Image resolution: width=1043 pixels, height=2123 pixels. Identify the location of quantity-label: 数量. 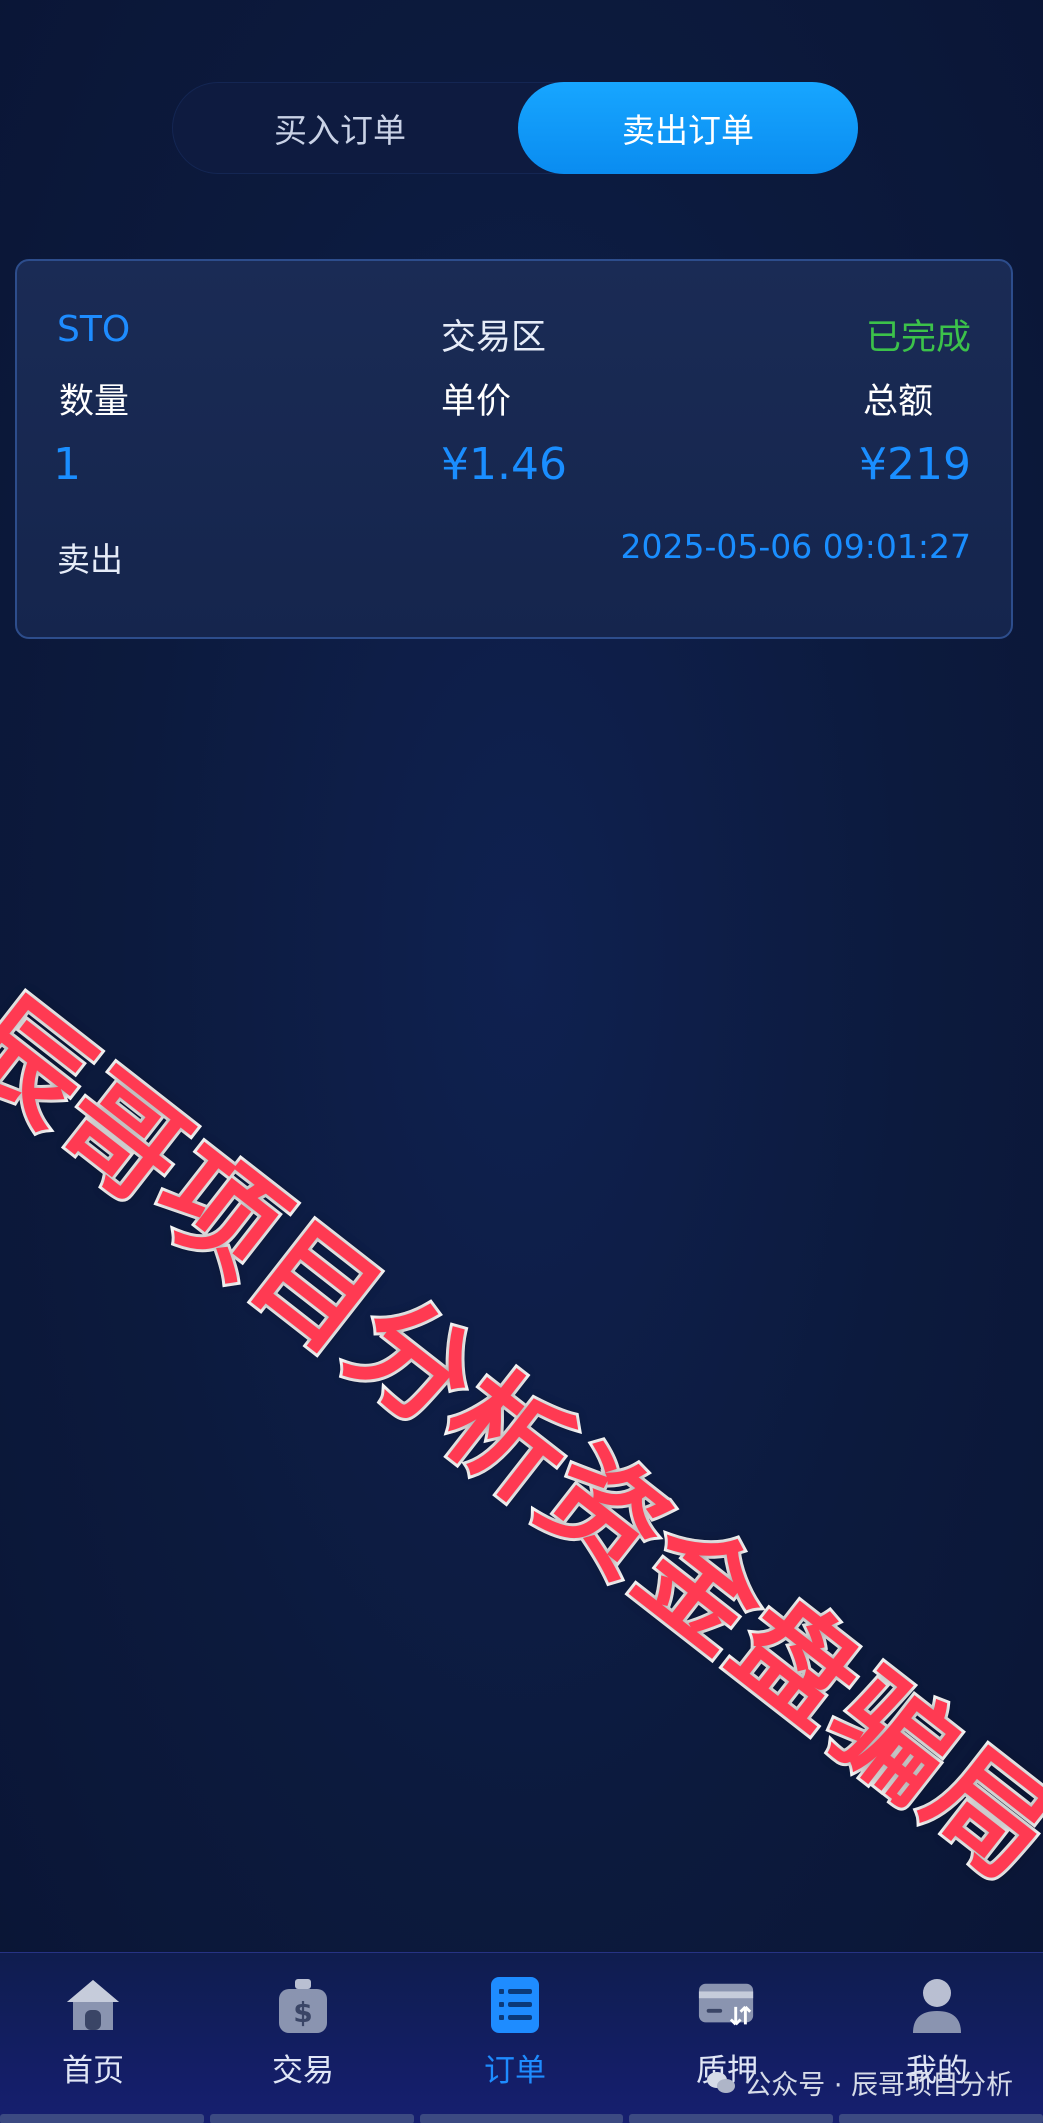
(94, 402).